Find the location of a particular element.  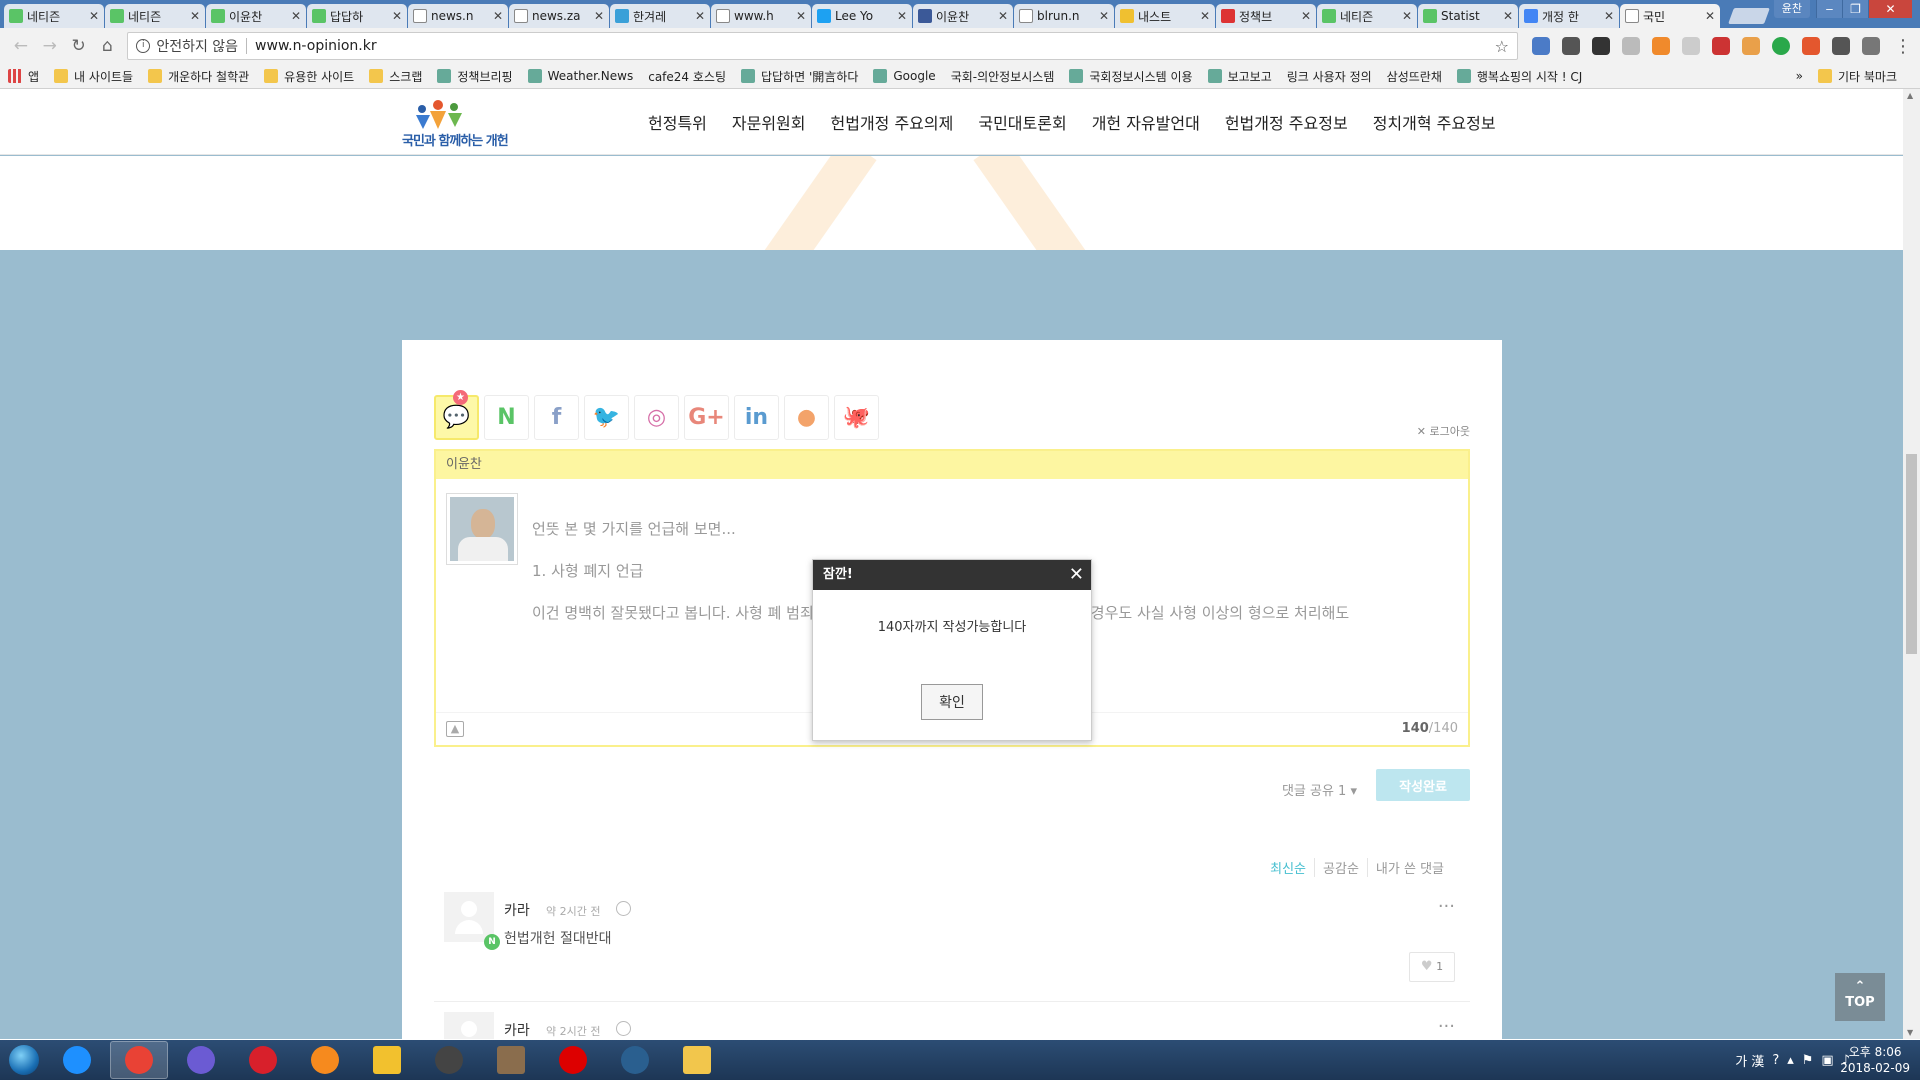

dove-taskbar-button is located at coordinates (635, 1060).